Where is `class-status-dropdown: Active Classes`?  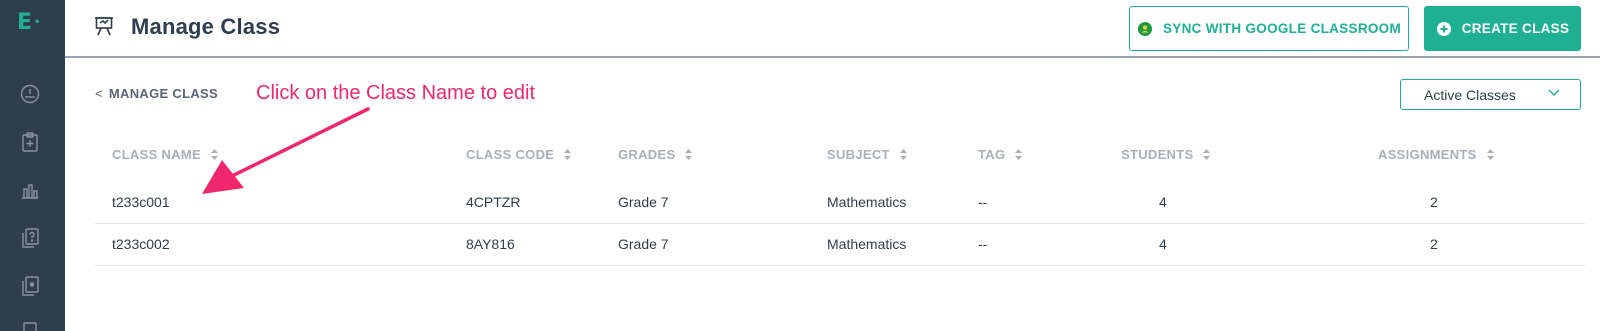 class-status-dropdown: Active Classes is located at coordinates (1490, 94).